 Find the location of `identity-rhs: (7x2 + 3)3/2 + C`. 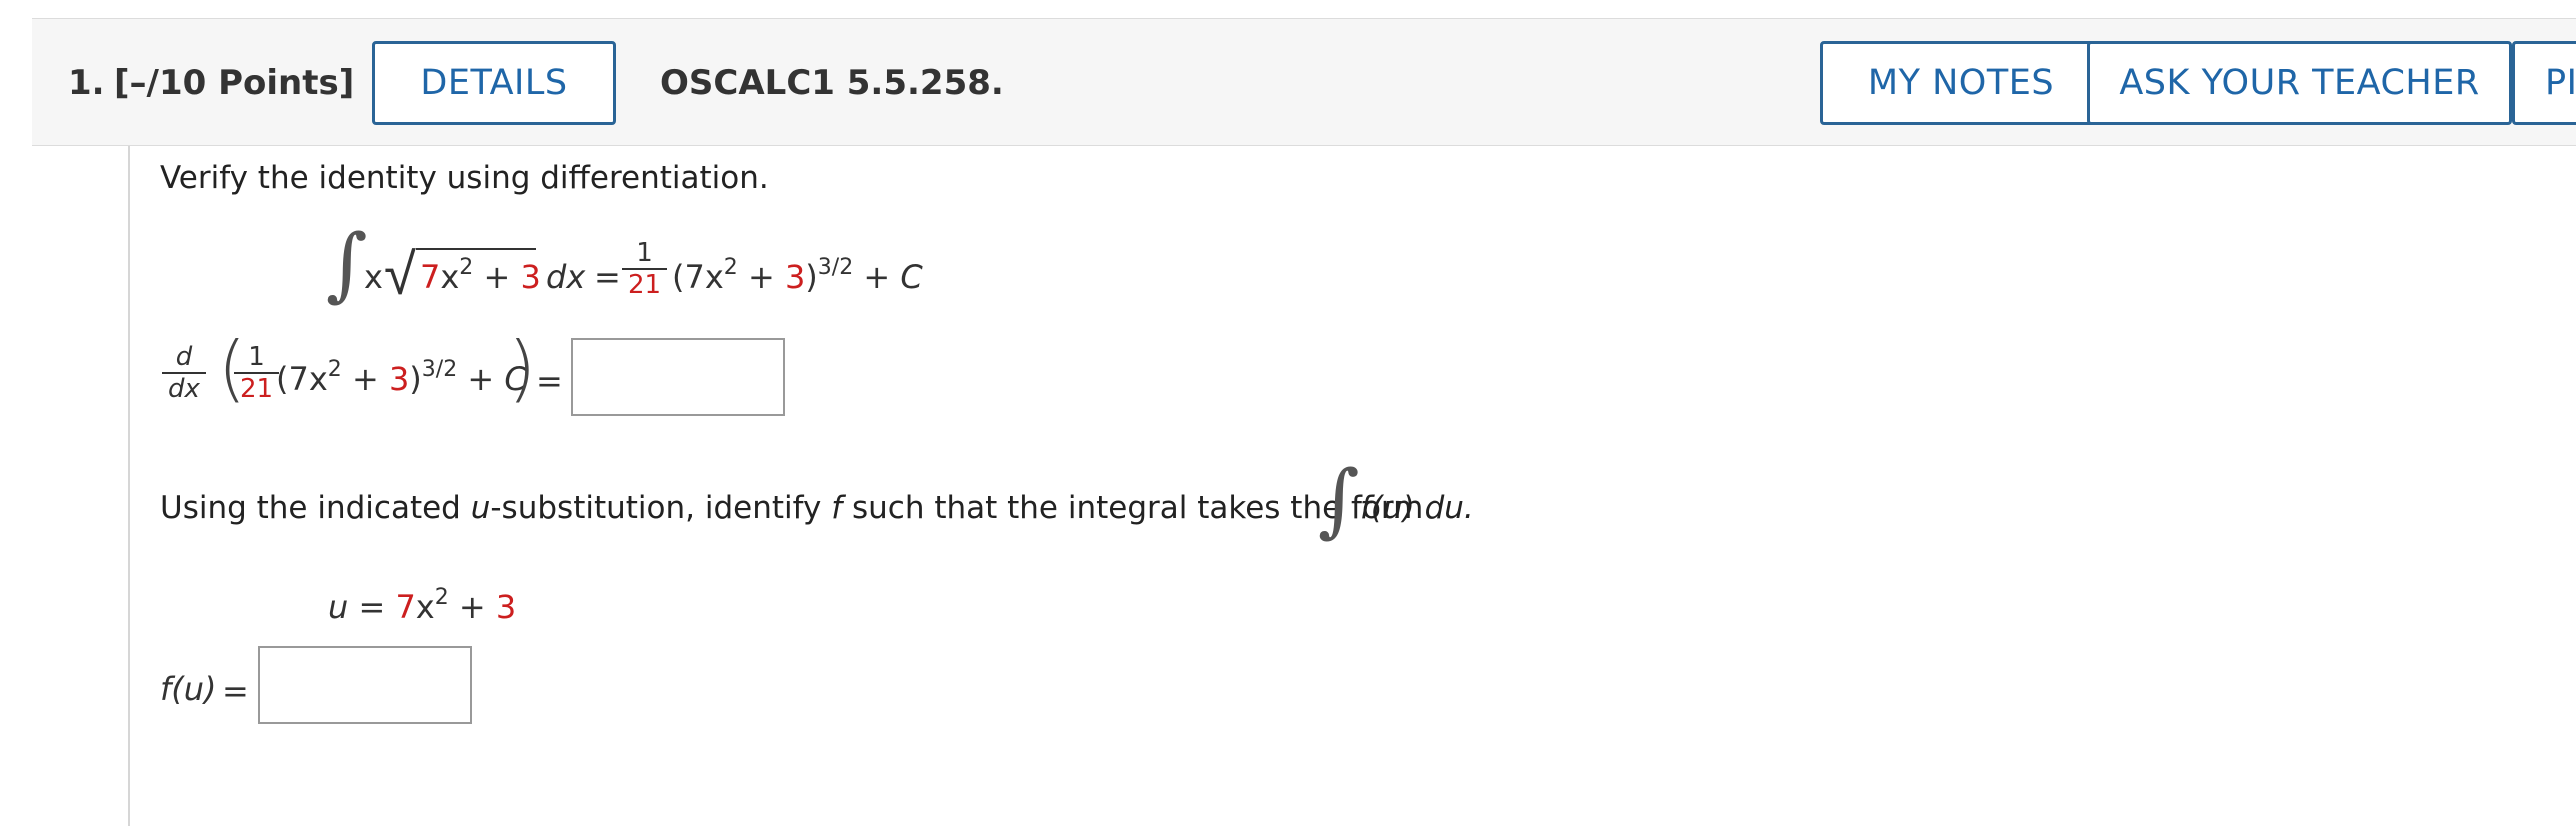

identity-rhs: (7x2 + 3)3/2 + C is located at coordinates (797, 276).